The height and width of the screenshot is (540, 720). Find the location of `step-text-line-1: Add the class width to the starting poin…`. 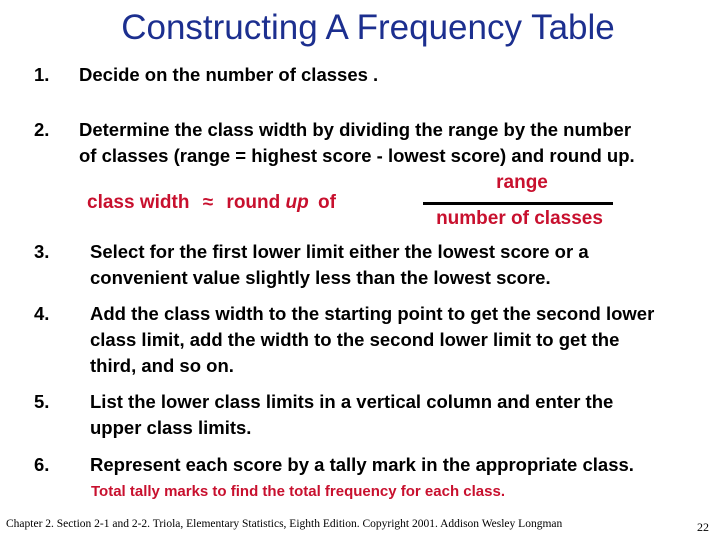

step-text-line-1: Add the class width to the starting poin… is located at coordinates (372, 313).